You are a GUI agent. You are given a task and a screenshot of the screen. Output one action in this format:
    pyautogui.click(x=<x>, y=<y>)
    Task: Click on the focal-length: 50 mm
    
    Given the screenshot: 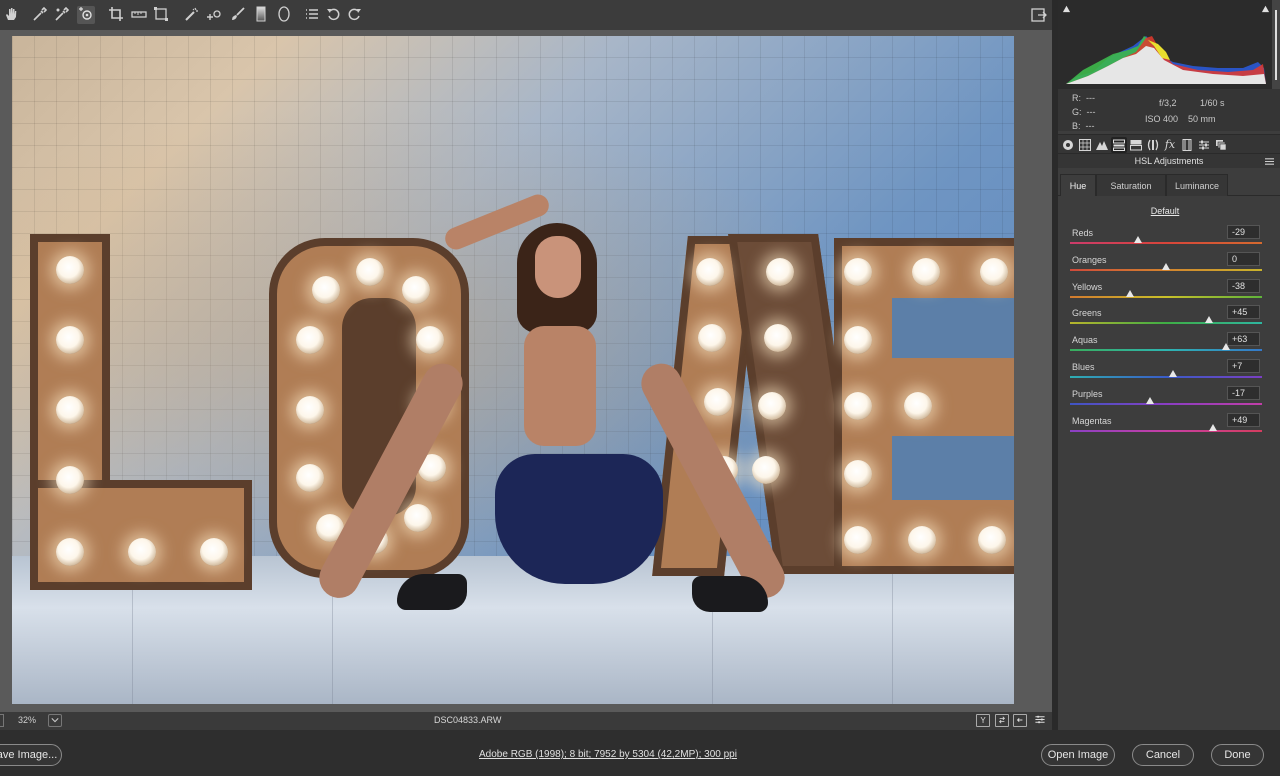 What is the action you would take?
    pyautogui.click(x=1202, y=119)
    